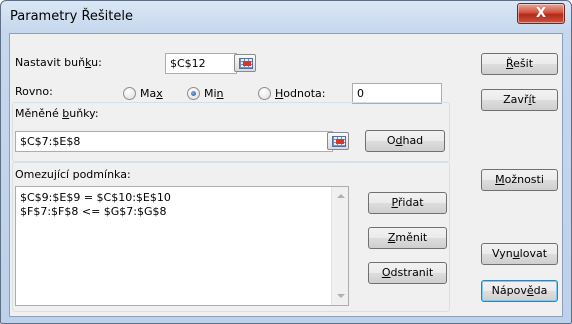 This screenshot has height=324, width=572. I want to click on radio-value, so click(264, 93).